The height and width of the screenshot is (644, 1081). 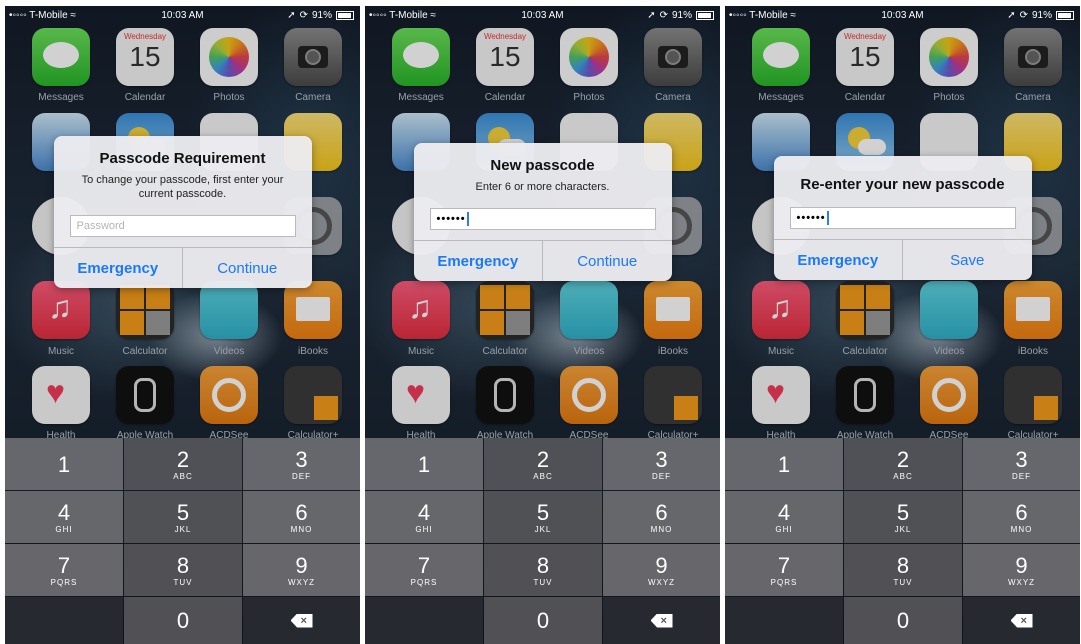 I want to click on calendar-day: Wednesday, so click(x=145, y=36).